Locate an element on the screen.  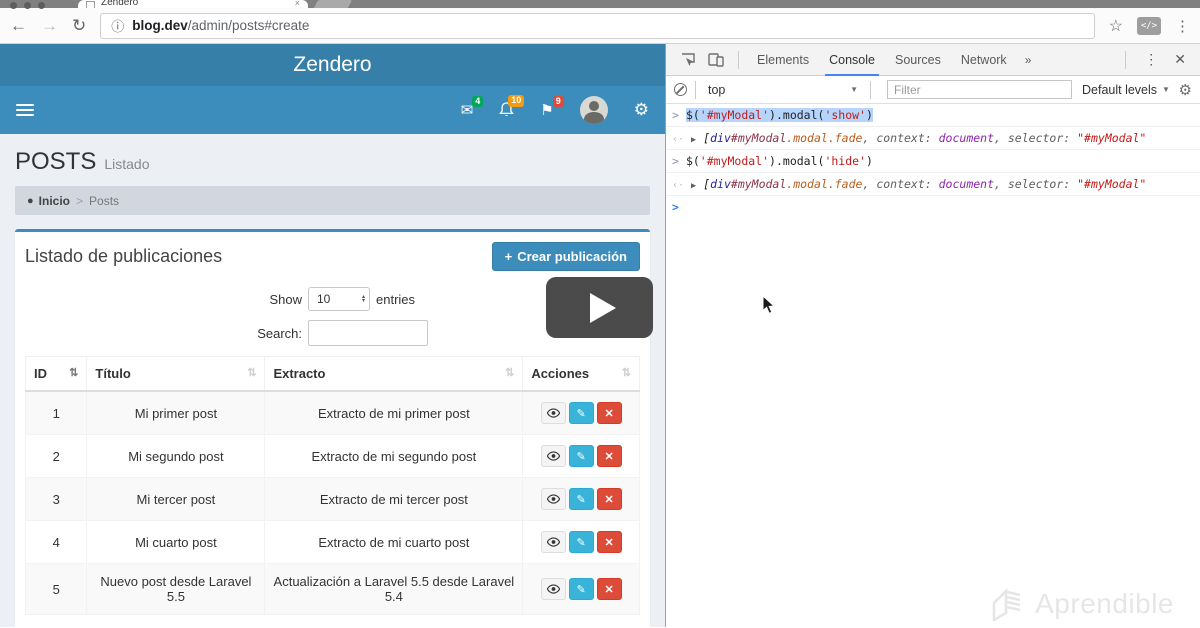
cell-titulo: Mi cuarto post is located at coordinates (176, 542).